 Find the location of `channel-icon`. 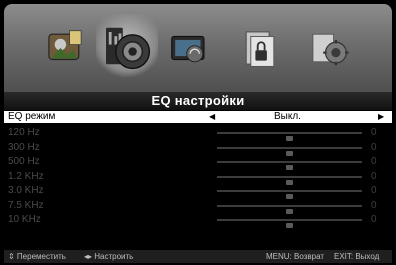

channel-icon is located at coordinates (189, 48).